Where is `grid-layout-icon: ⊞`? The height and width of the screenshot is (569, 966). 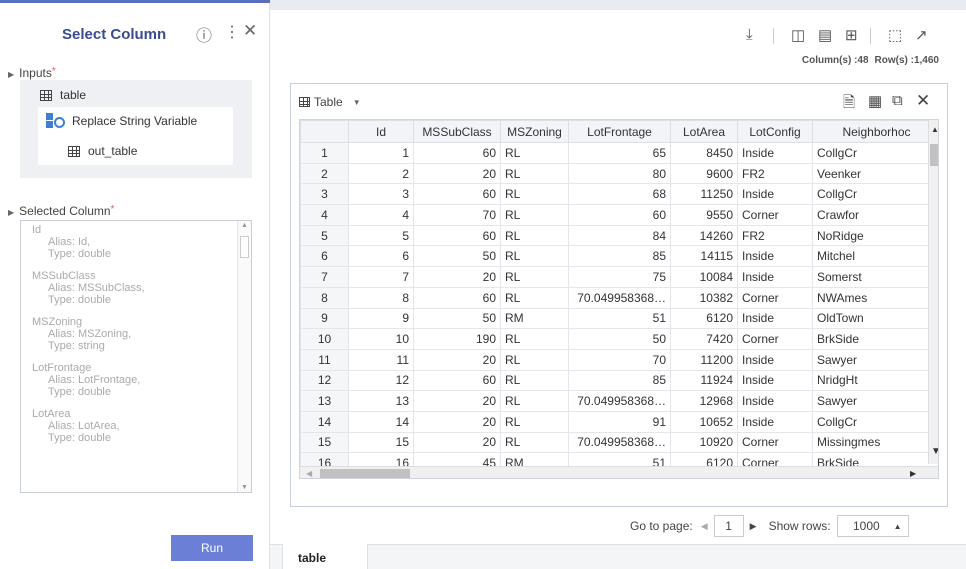 grid-layout-icon: ⊞ is located at coordinates (851, 35).